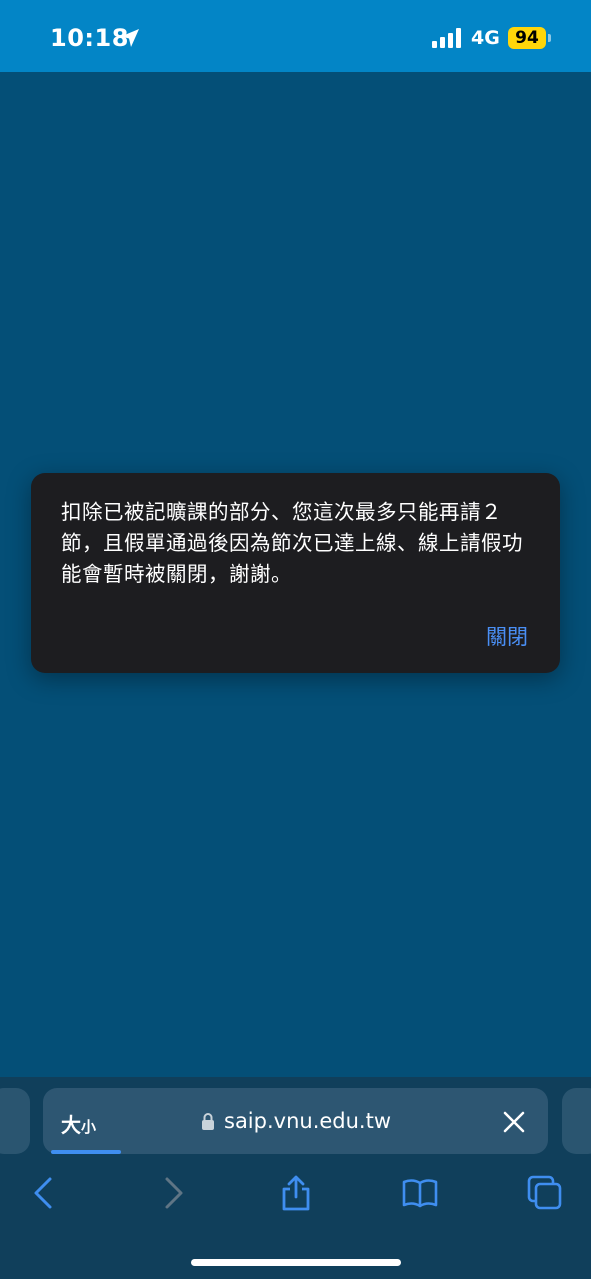 The width and height of the screenshot is (591, 1279). I want to click on url-text: saip.vnu.edu.tw, so click(308, 1121).